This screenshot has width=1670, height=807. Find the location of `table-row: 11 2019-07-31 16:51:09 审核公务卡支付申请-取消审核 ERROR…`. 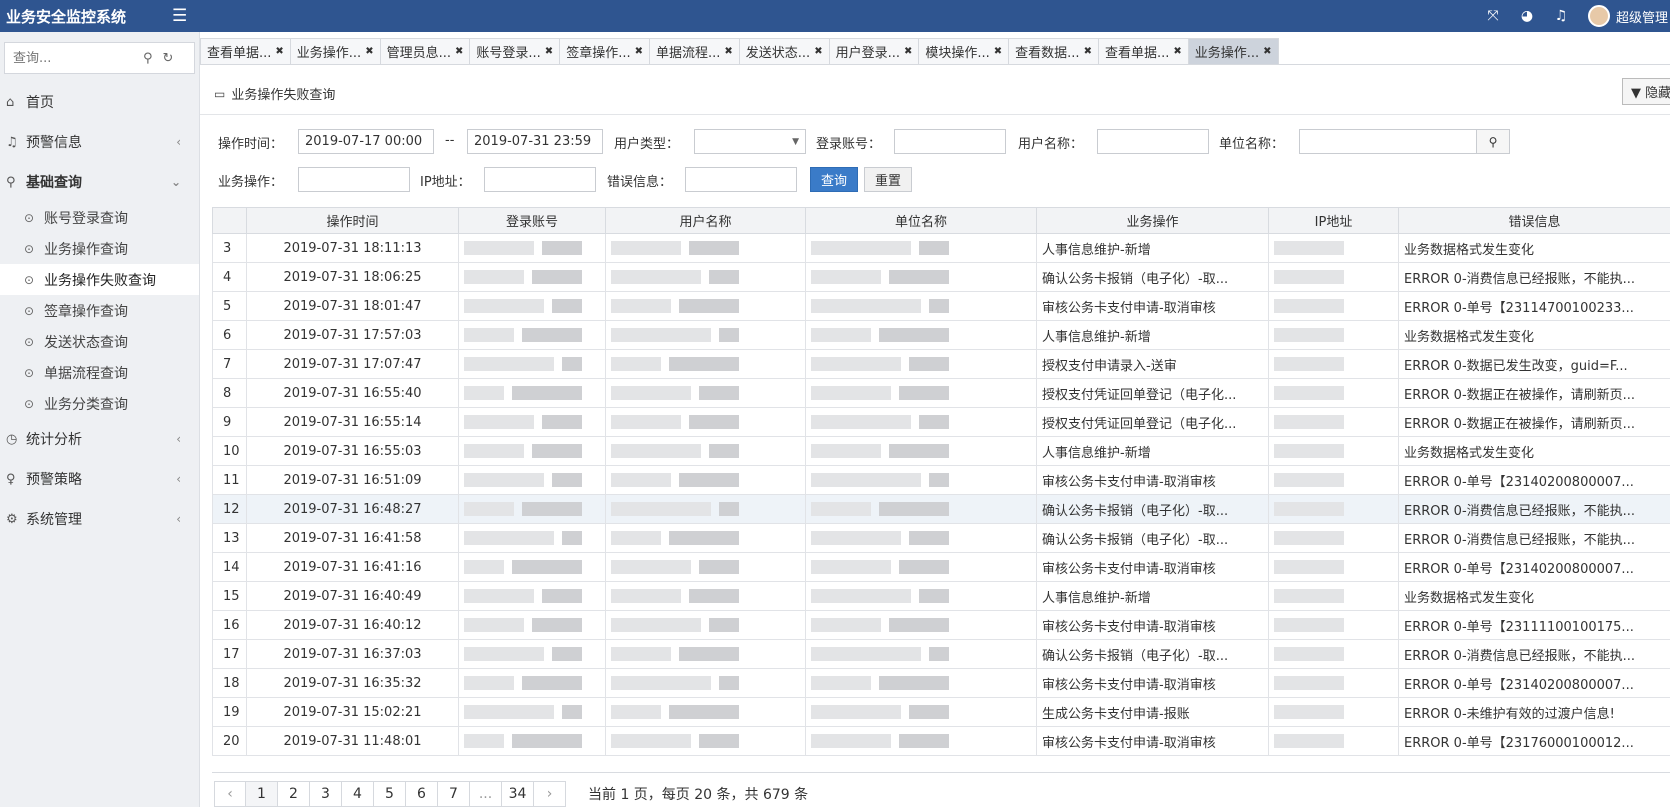

table-row: 11 2019-07-31 16:51:09 审核公务卡支付申请-取消审核 ERROR… is located at coordinates (941, 480).